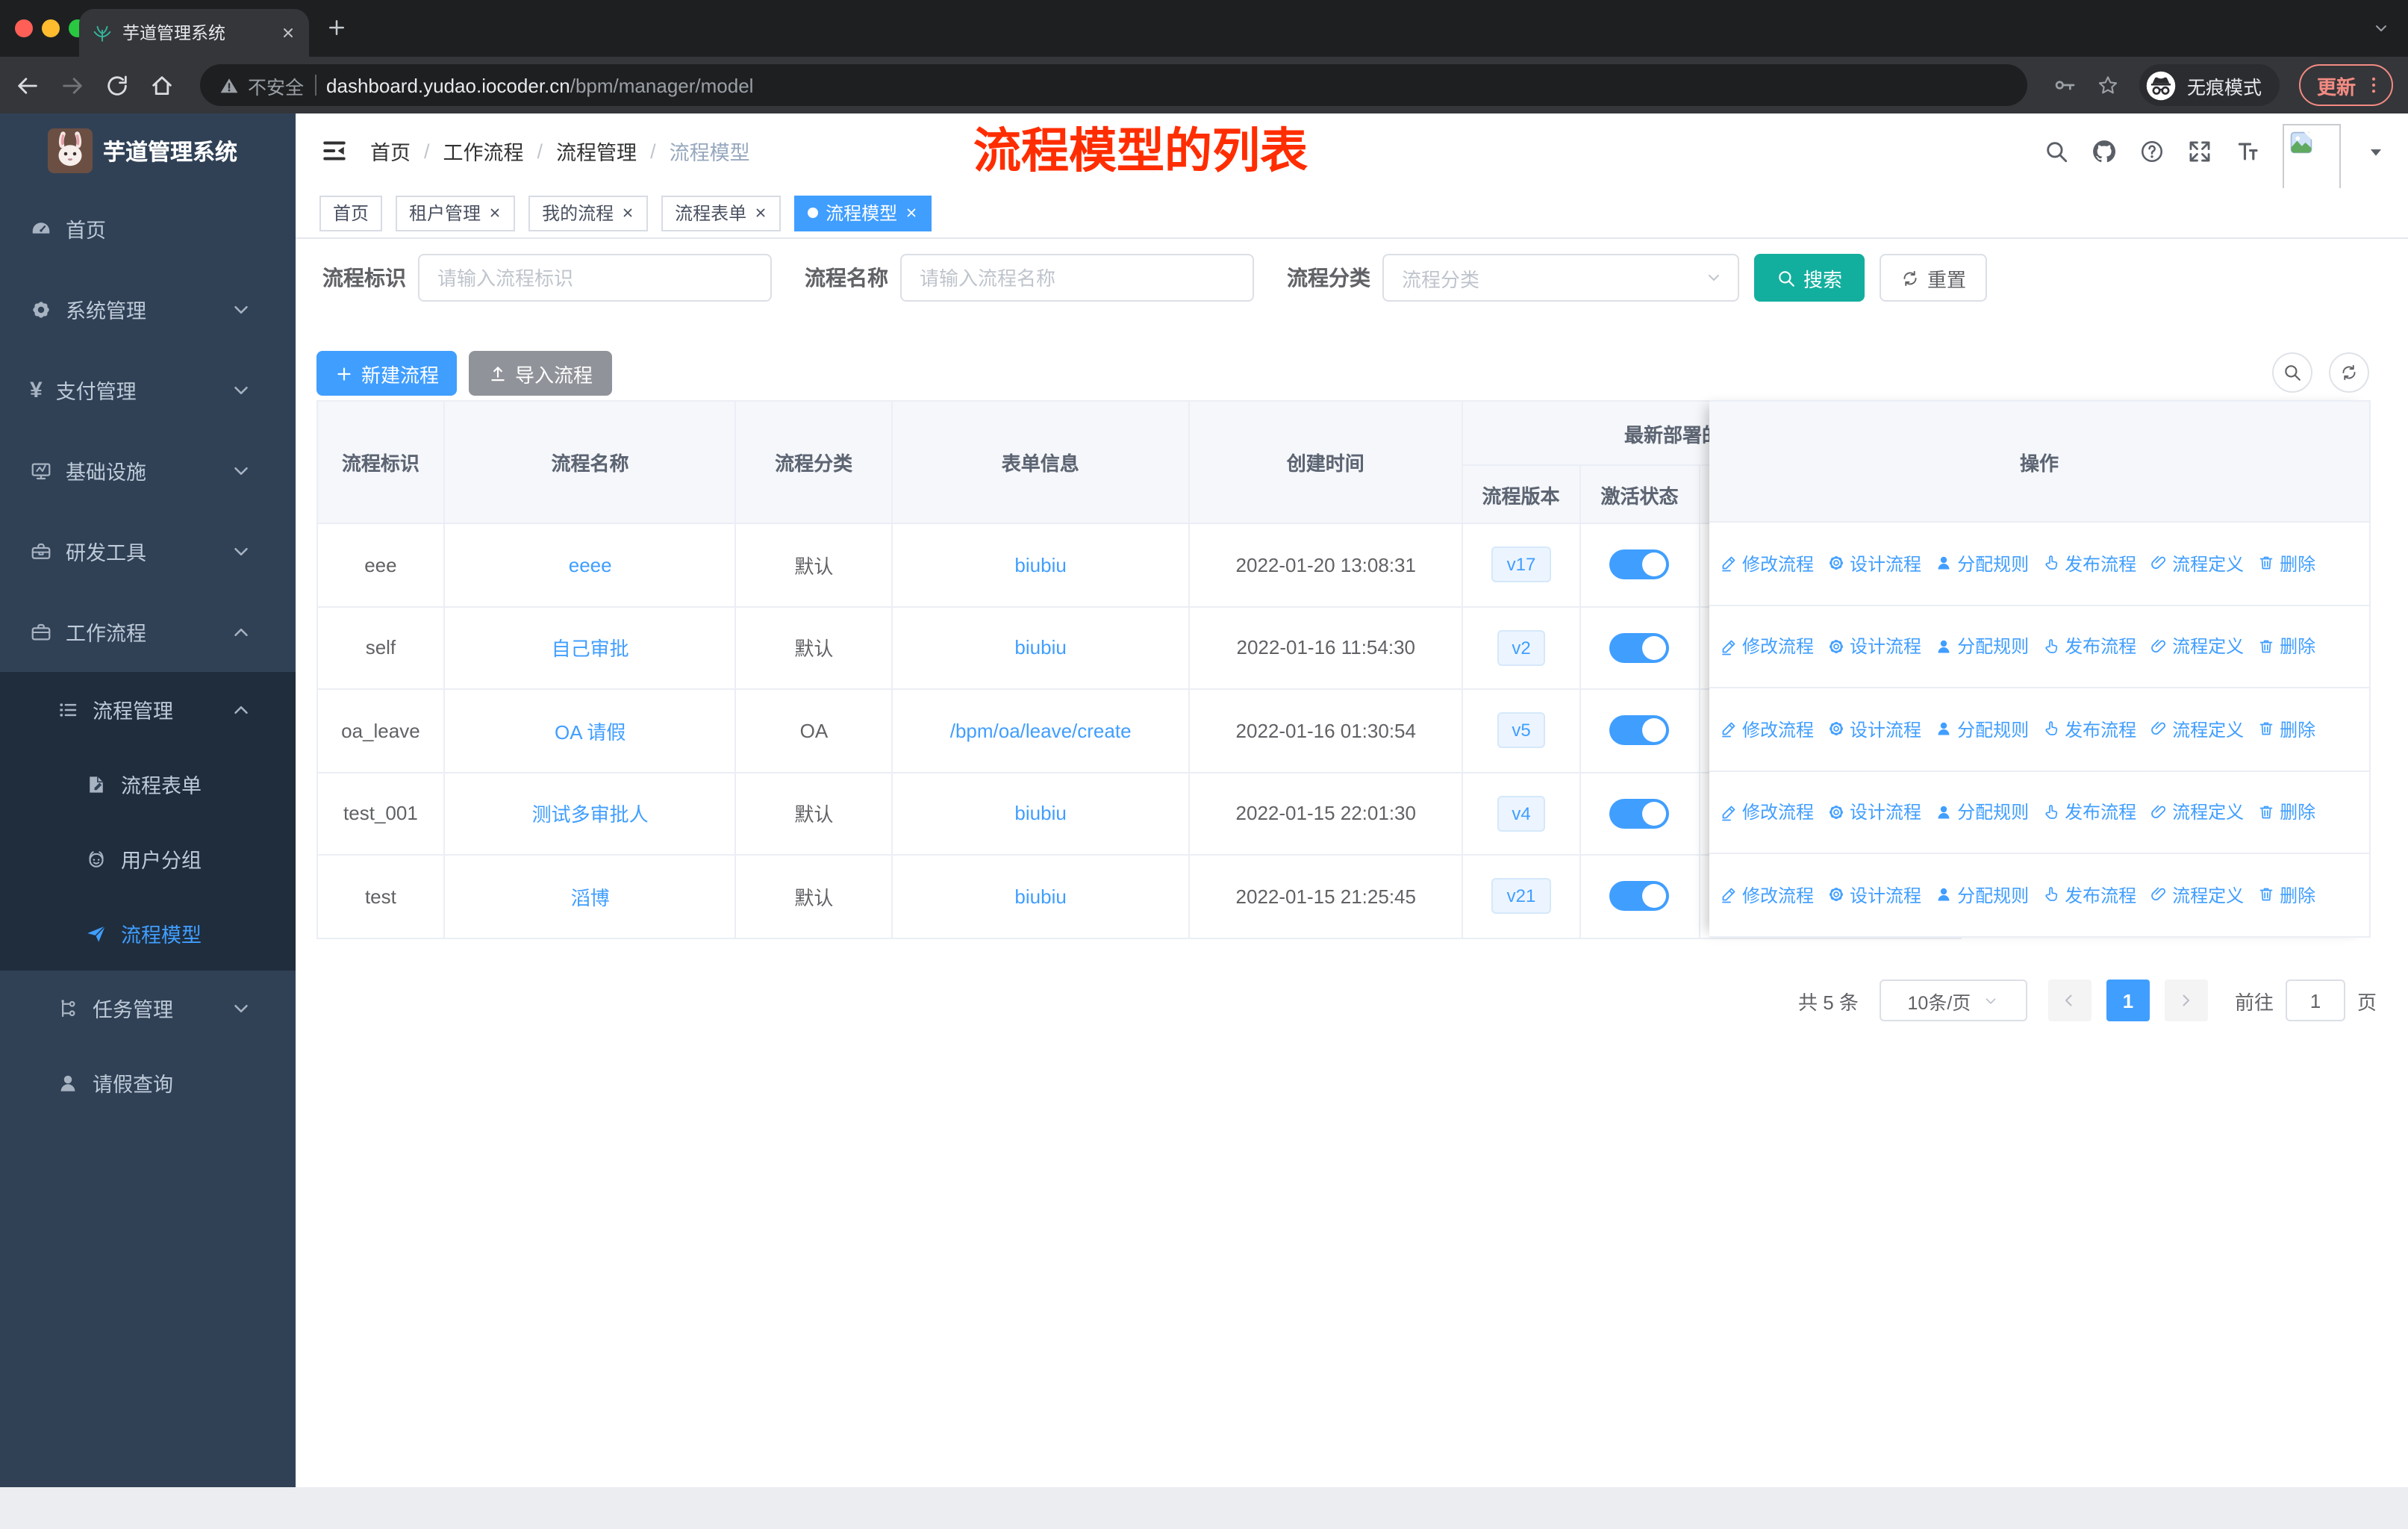 The width and height of the screenshot is (2408, 1529). I want to click on breadcrumb-item: 工作流程, so click(483, 151).